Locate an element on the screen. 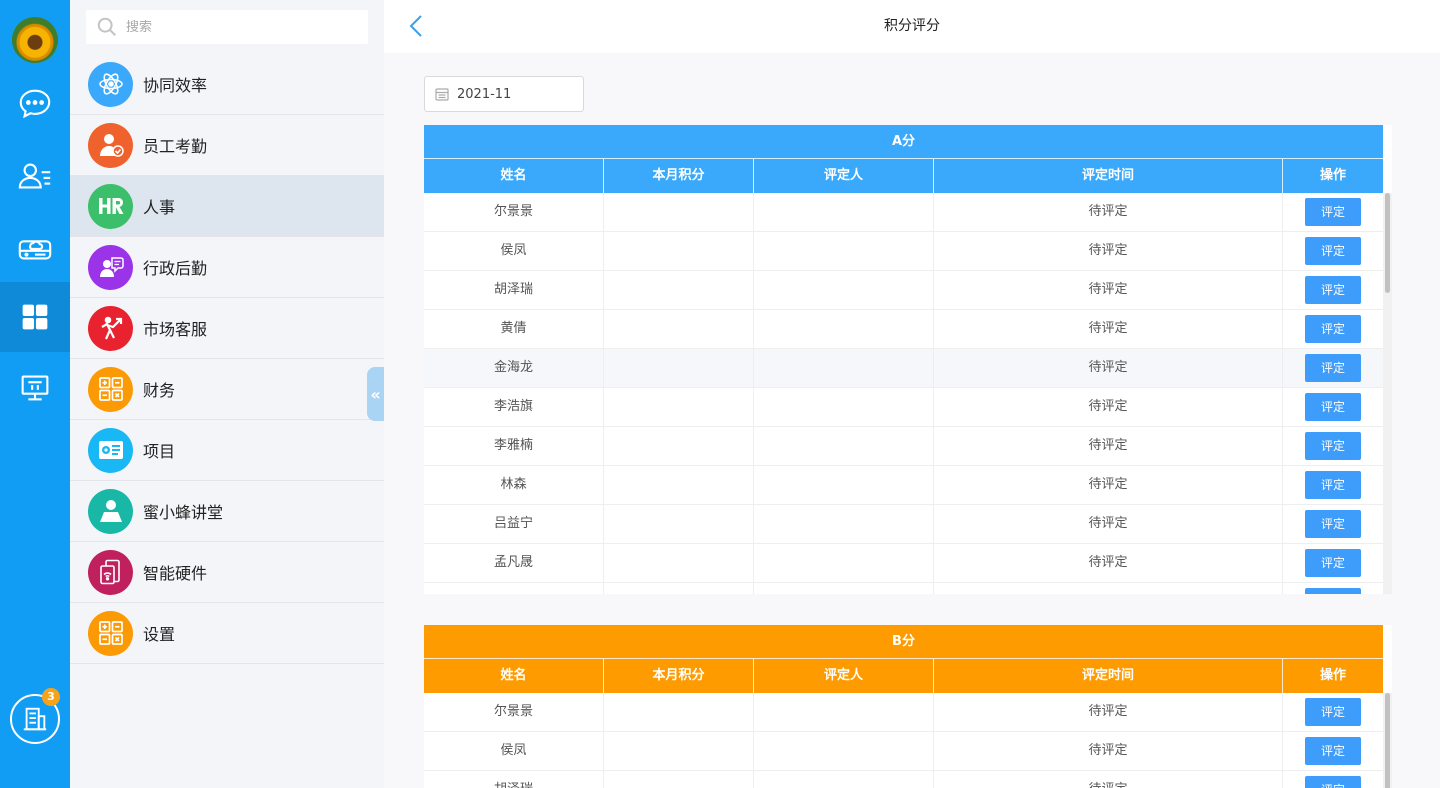  cloud-drive-icon is located at coordinates (35, 250).